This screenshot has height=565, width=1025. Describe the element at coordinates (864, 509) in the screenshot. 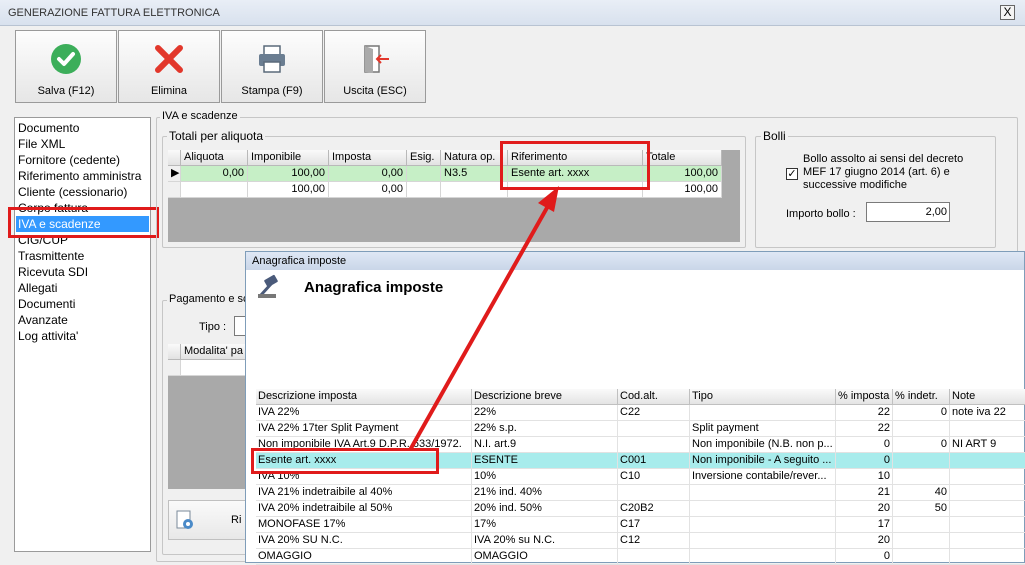

I see `cell-perc-imposta: 20` at that location.